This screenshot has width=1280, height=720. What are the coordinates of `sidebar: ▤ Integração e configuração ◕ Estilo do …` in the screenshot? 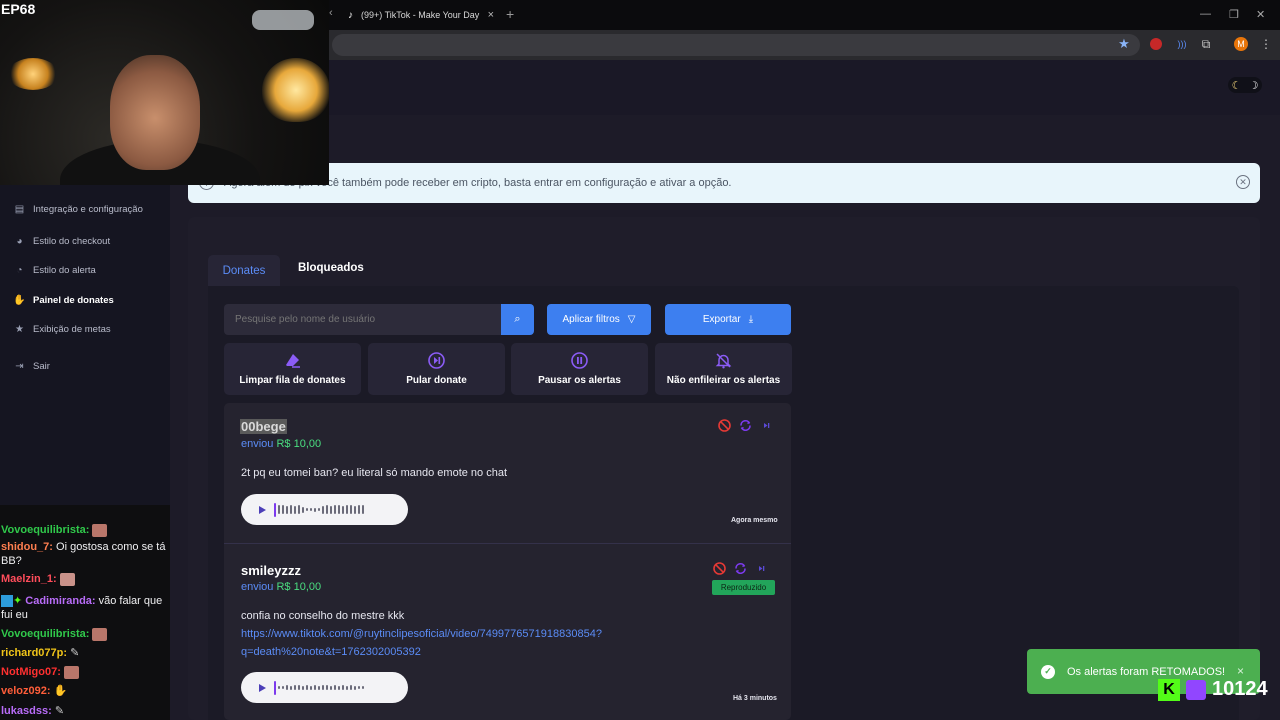 It's located at (85, 345).